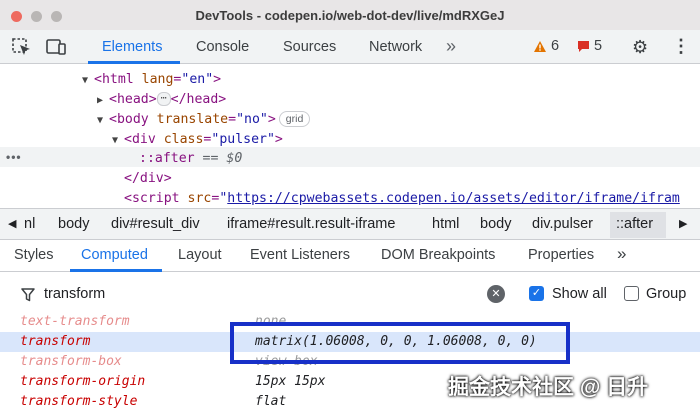  Describe the element at coordinates (114, 255) in the screenshot. I see `tab-computed: Computed` at that location.